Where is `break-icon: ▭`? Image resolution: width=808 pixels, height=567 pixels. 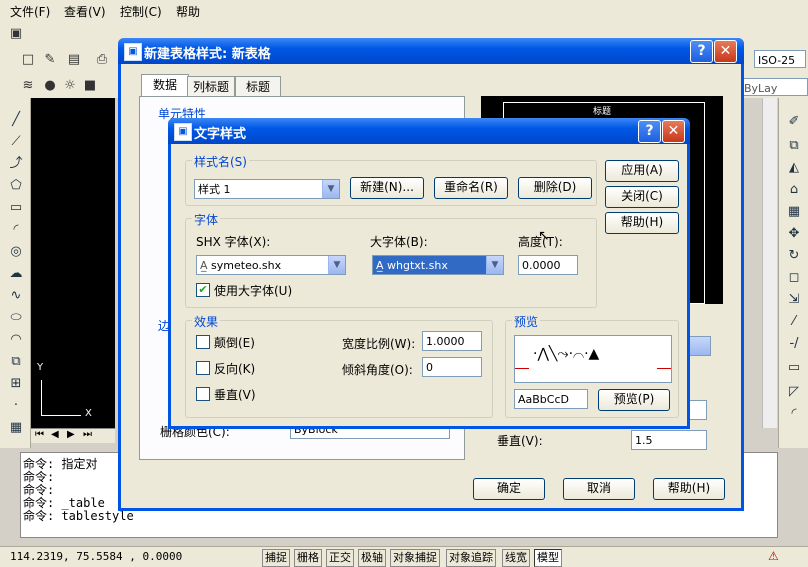 break-icon: ▭ is located at coordinates (794, 368).